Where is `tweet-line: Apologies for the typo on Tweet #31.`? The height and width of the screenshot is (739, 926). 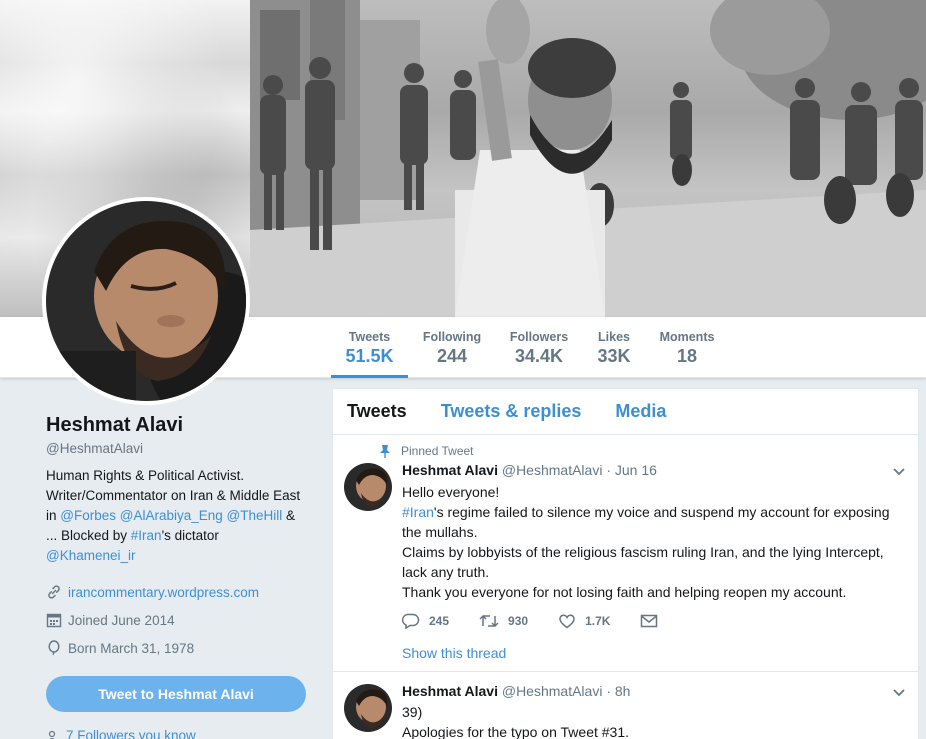 tweet-line: Apologies for the typo on Tweet #31. is located at coordinates (516, 731).